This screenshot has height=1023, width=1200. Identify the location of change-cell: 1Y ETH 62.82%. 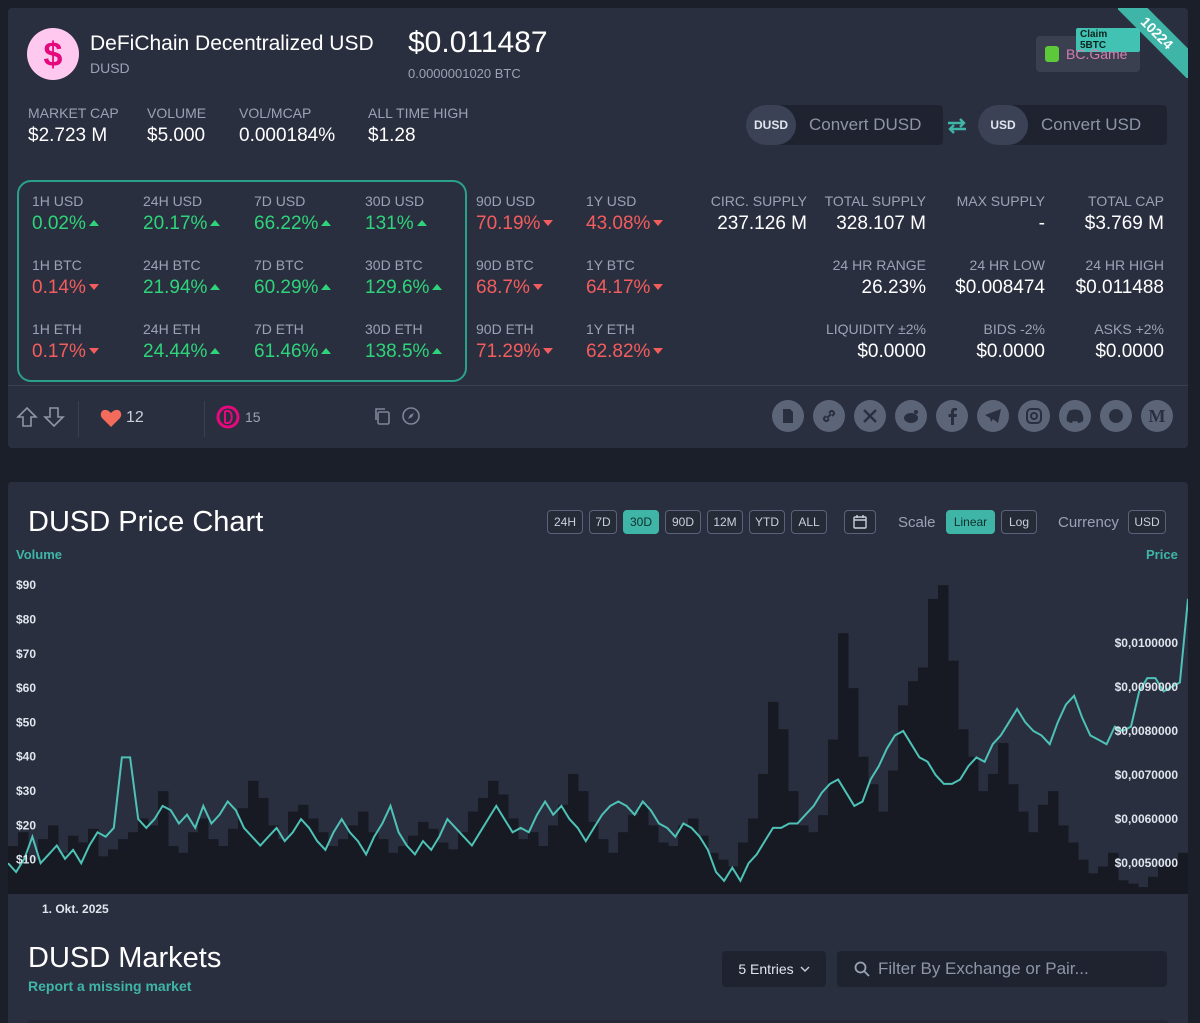
(624, 342).